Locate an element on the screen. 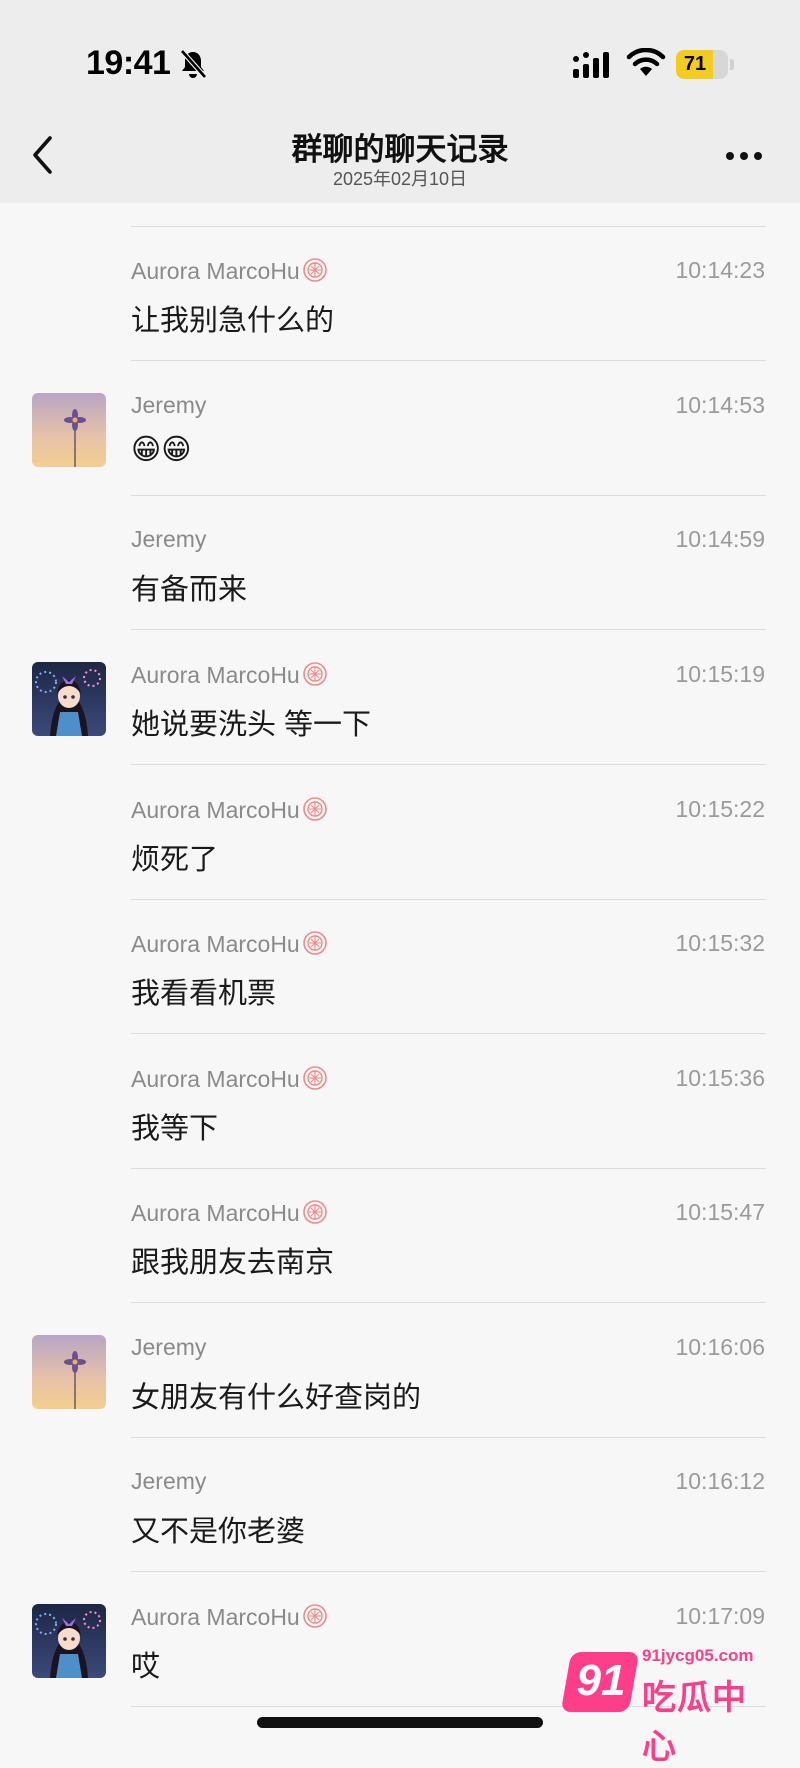 Image resolution: width=800 pixels, height=1768 pixels. message-time: 10:15:32 is located at coordinates (720, 943).